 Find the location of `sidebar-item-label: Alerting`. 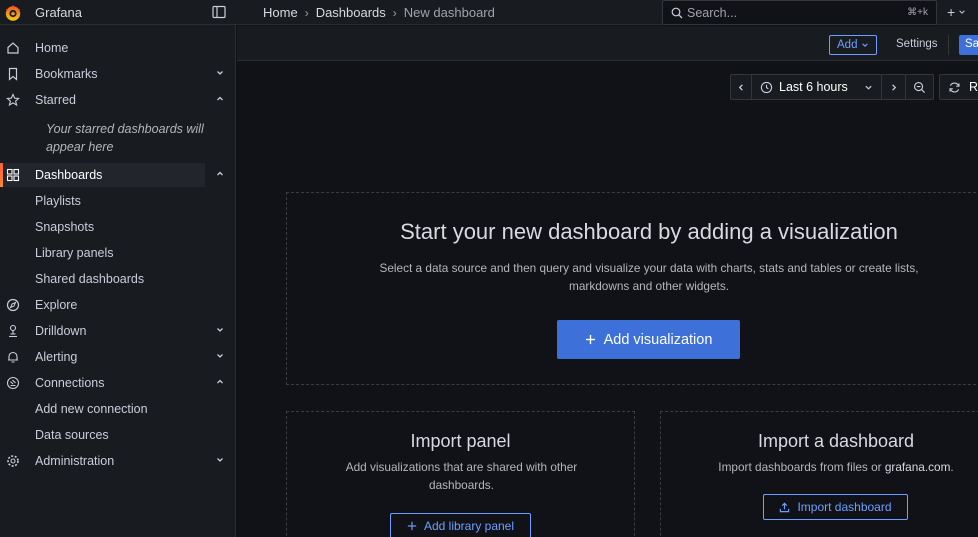

sidebar-item-label: Alerting is located at coordinates (56, 357).